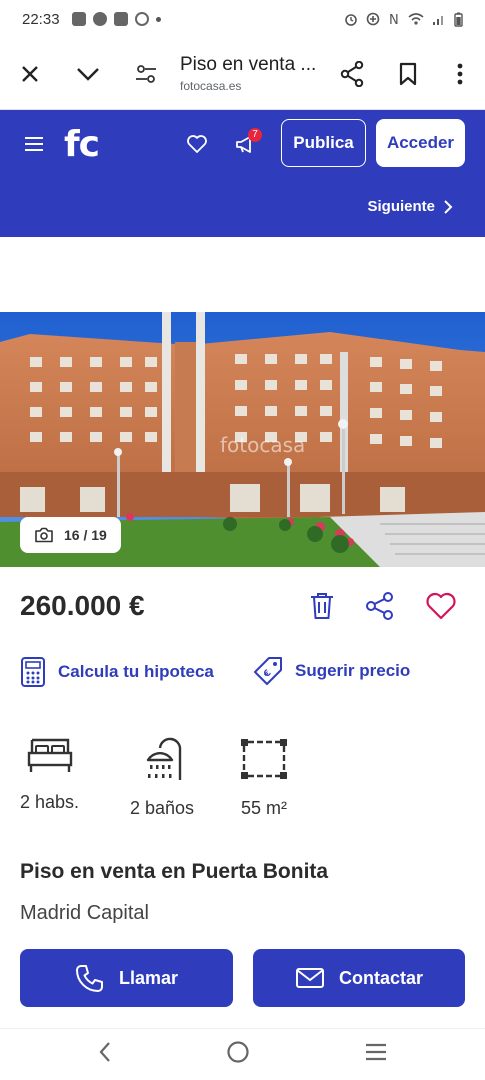  I want to click on share-listing-button, so click(380, 608).